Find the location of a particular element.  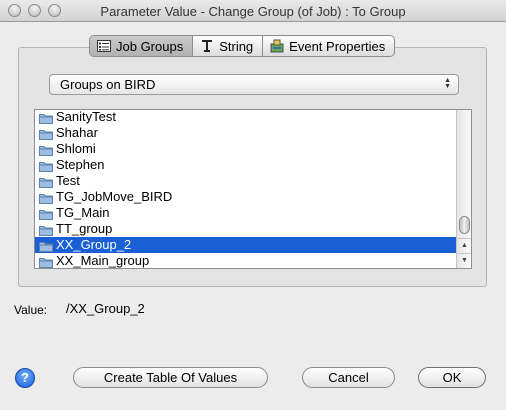

value-label: Value: is located at coordinates (31, 310).